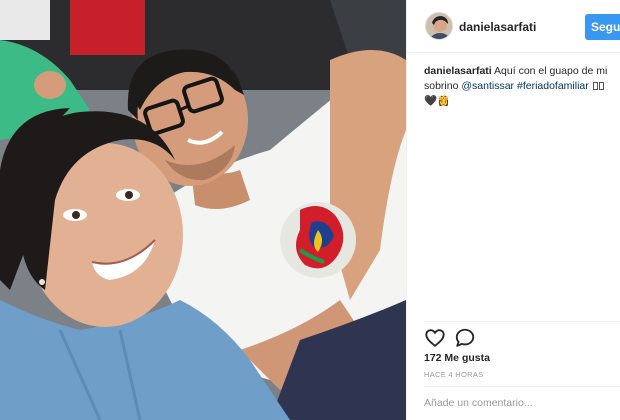 Image resolution: width=620 pixels, height=420 pixels. I want to click on avatar-image, so click(439, 26).